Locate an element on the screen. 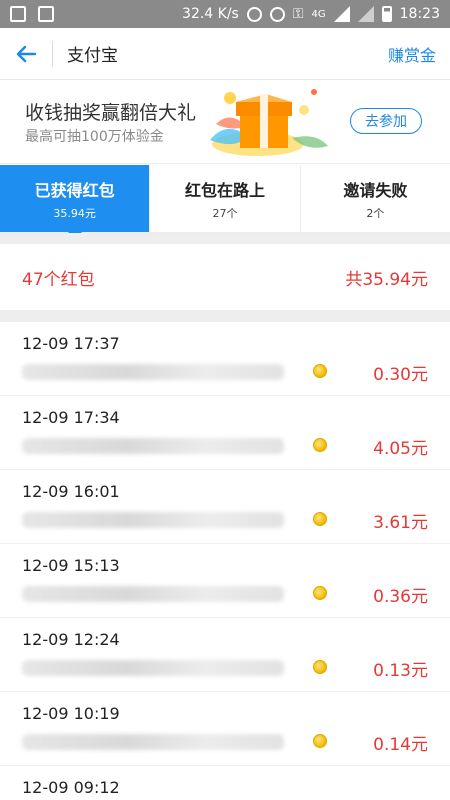  tab-bar: 已获得红包 35.94元 红包在路上 27个 邀请失败 2个 is located at coordinates (225, 202).